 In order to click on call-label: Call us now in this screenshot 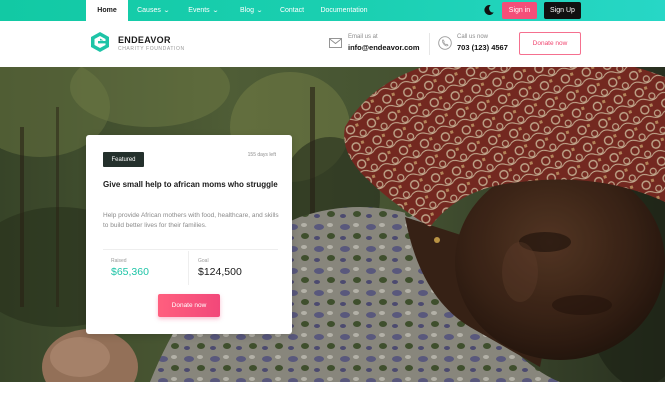, I will do `click(473, 37)`.